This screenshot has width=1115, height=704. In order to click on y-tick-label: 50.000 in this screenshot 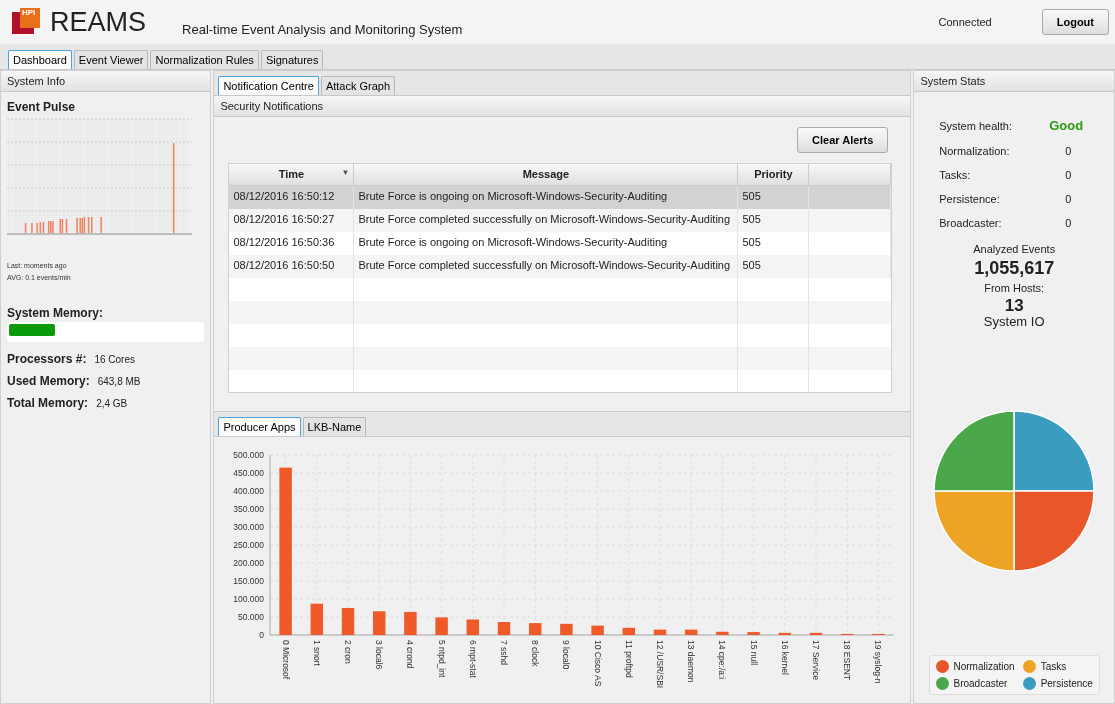, I will do `click(251, 617)`.